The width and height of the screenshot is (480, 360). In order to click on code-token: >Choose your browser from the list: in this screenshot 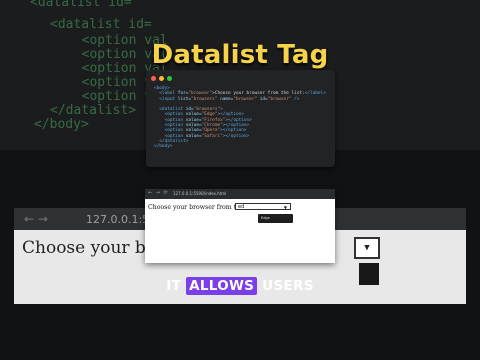, I will do `click(258, 94)`.